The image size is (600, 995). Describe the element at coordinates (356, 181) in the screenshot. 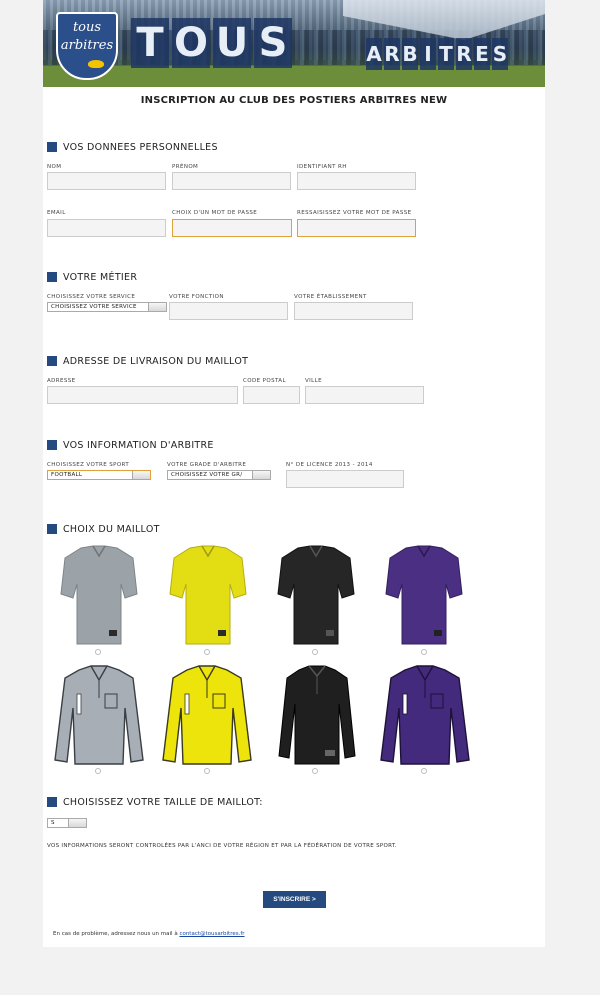

I see `identifiant-field` at that location.